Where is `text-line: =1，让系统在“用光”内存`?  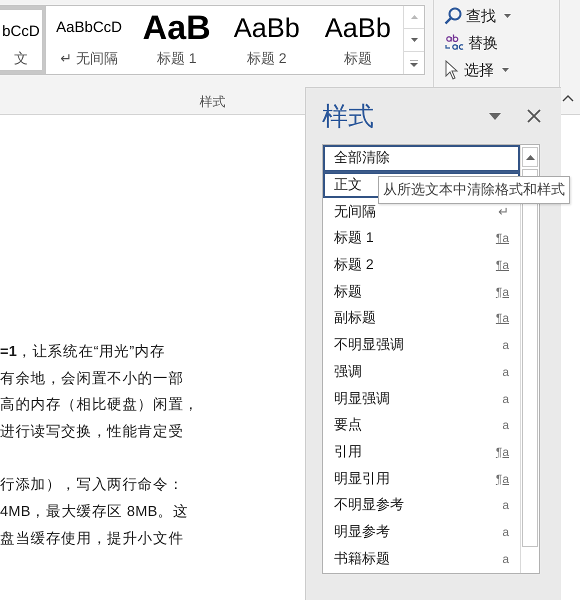
text-line: =1，让系统在“用光”内存 is located at coordinates (83, 352).